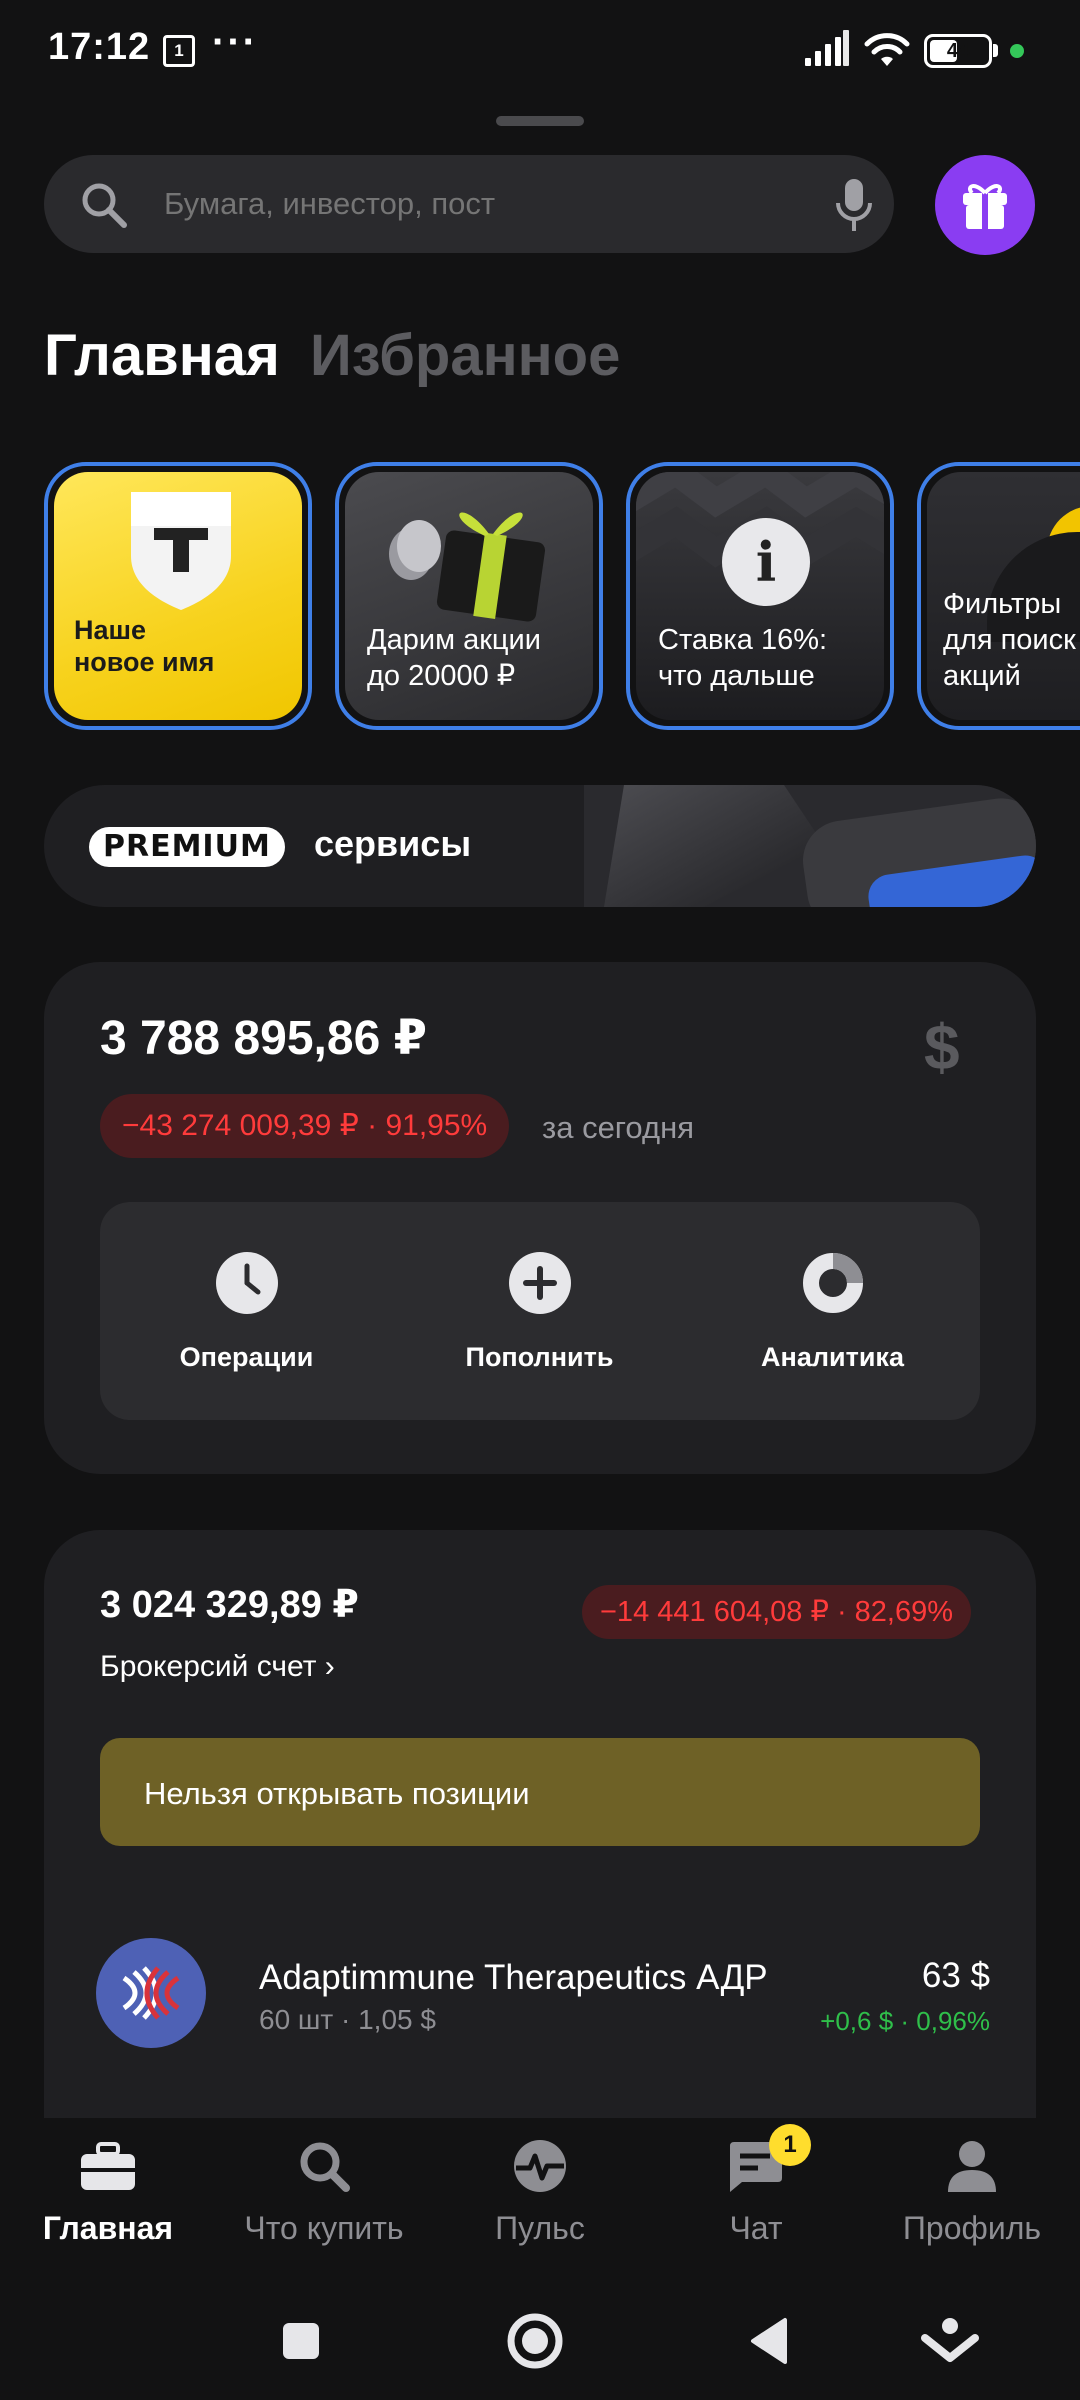 The width and height of the screenshot is (1080, 2400). What do you see at coordinates (832, 1357) in the screenshot?
I see `analytics-label: Аналитика` at bounding box center [832, 1357].